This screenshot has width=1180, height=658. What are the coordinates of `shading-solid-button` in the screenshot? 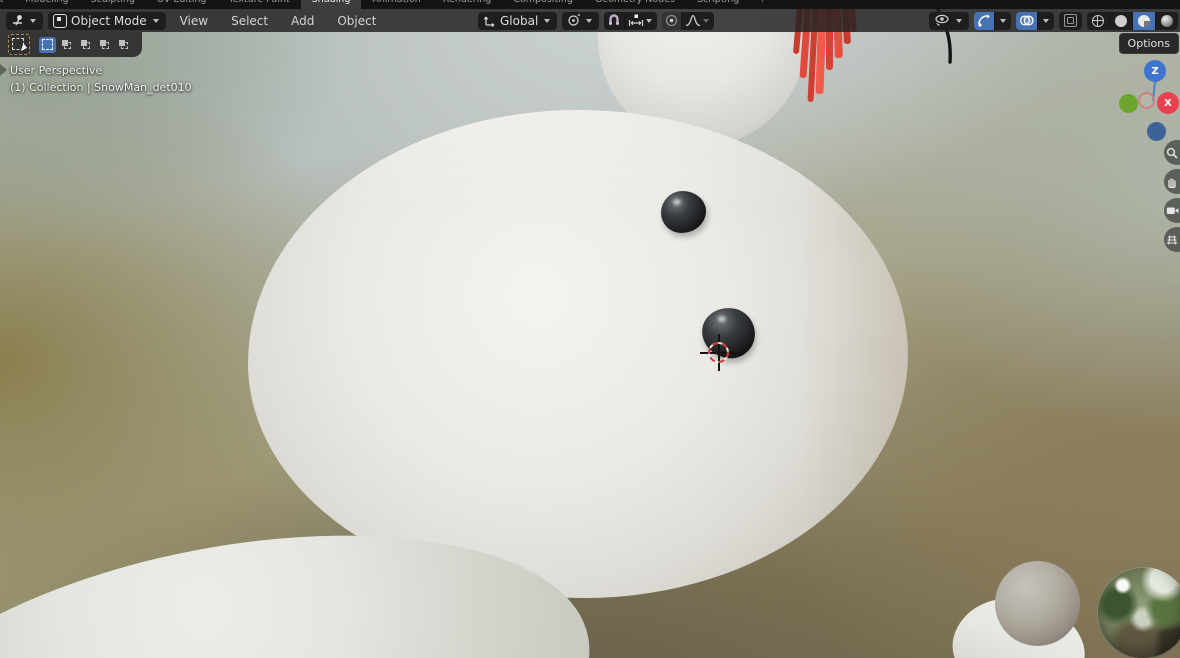 It's located at (1120, 20).